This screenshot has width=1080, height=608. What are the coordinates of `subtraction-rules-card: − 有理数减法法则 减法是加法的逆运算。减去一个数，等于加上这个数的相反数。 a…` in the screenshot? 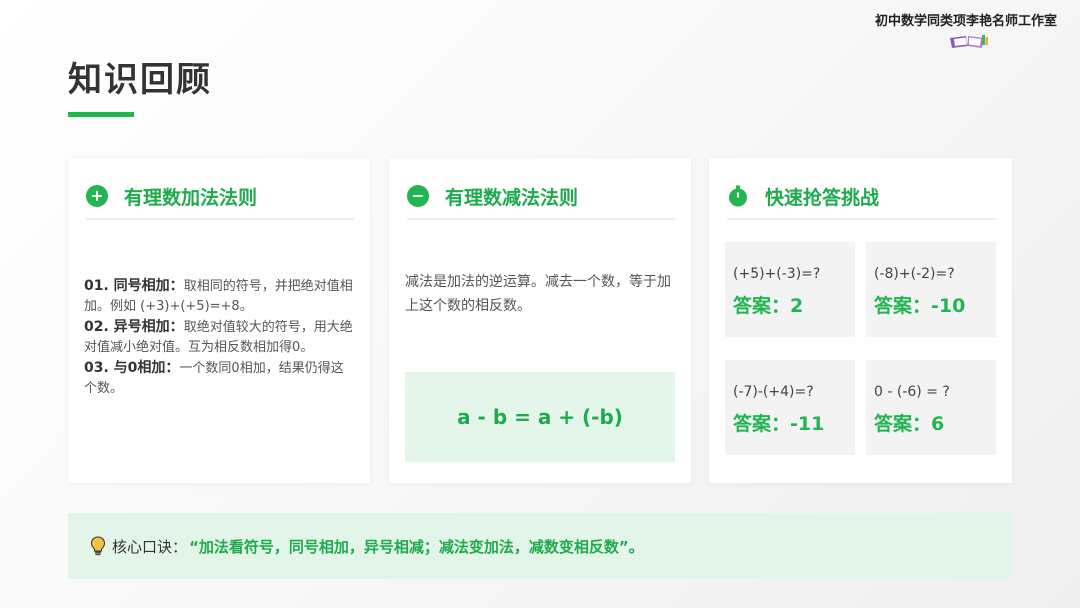 It's located at (540, 320).